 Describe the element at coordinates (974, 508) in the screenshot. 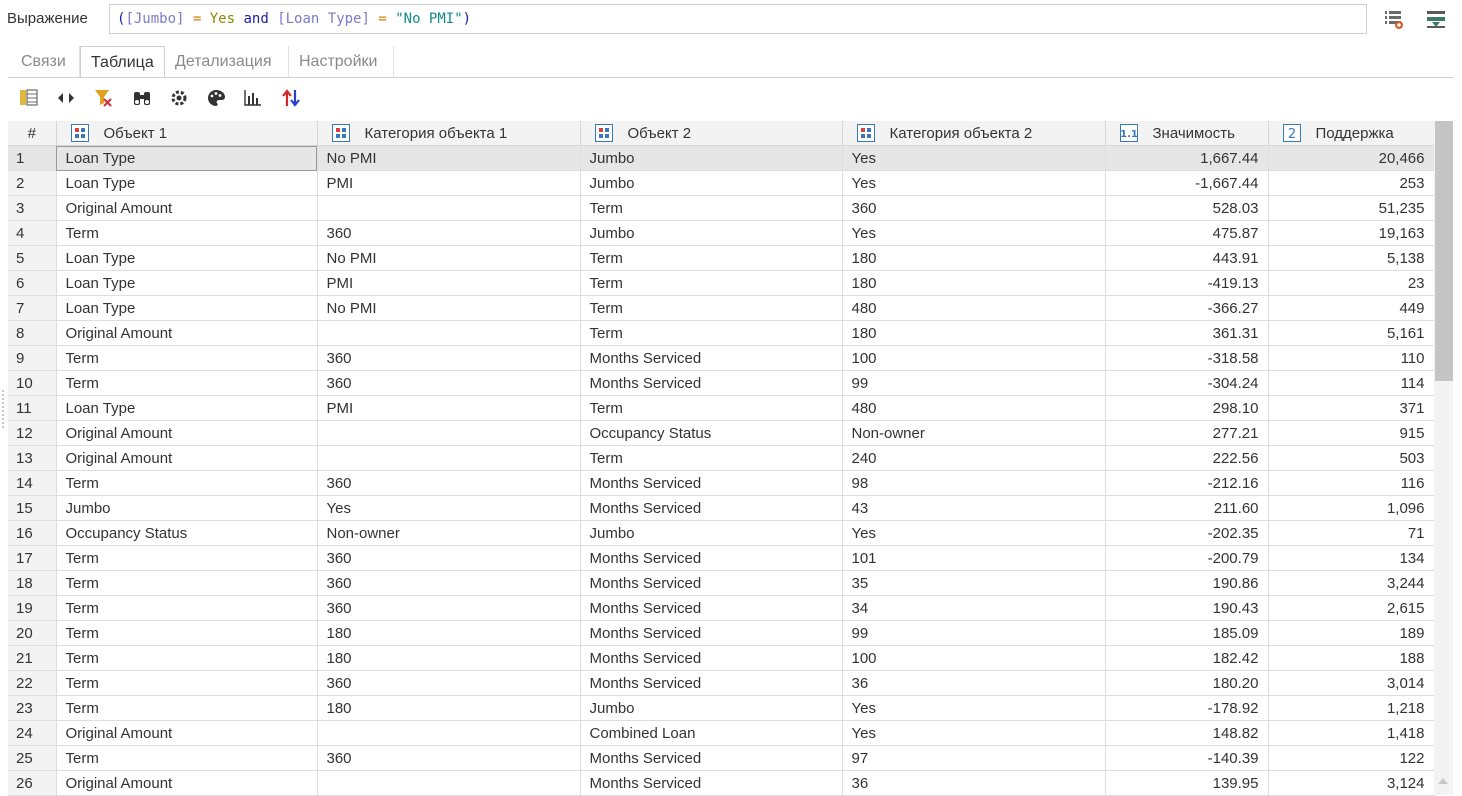

I see `cell-category2: 43` at that location.